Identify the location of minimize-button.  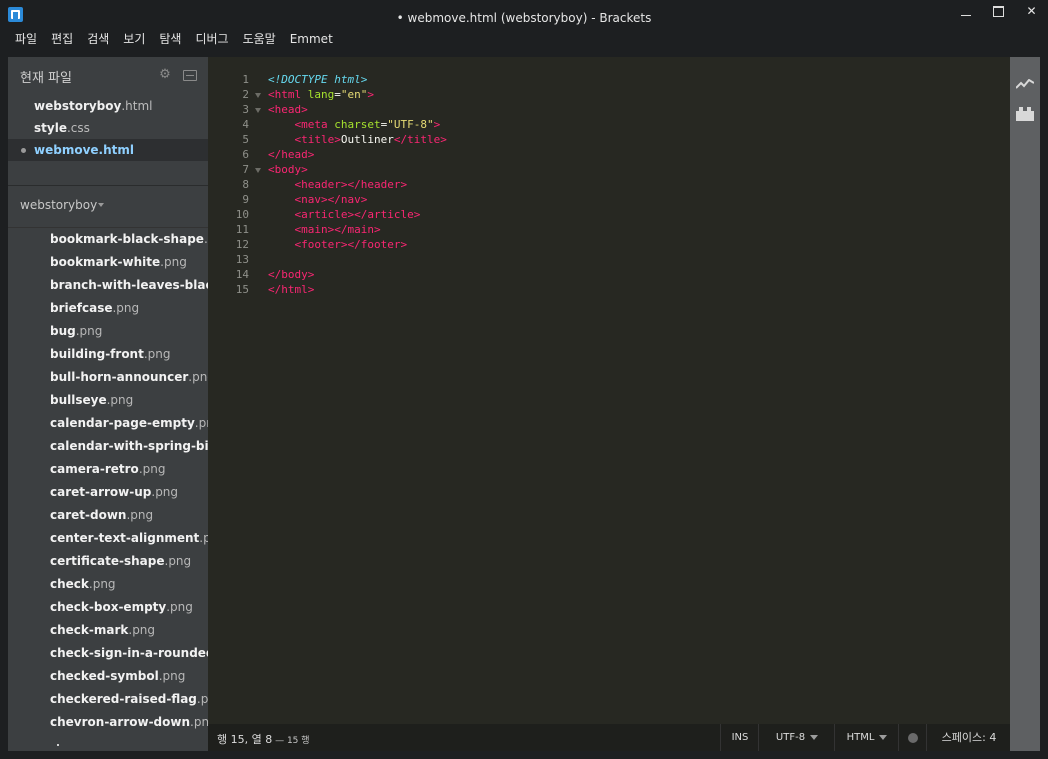
(965, 11).